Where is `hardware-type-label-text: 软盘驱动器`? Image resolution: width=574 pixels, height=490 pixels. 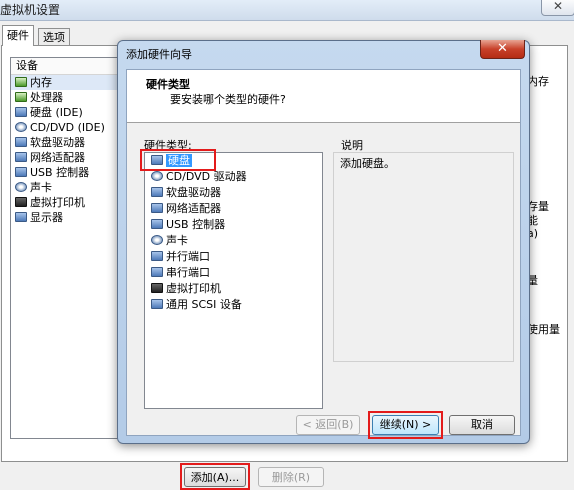 hardware-type-label-text: 软盘驱动器 is located at coordinates (193, 192).